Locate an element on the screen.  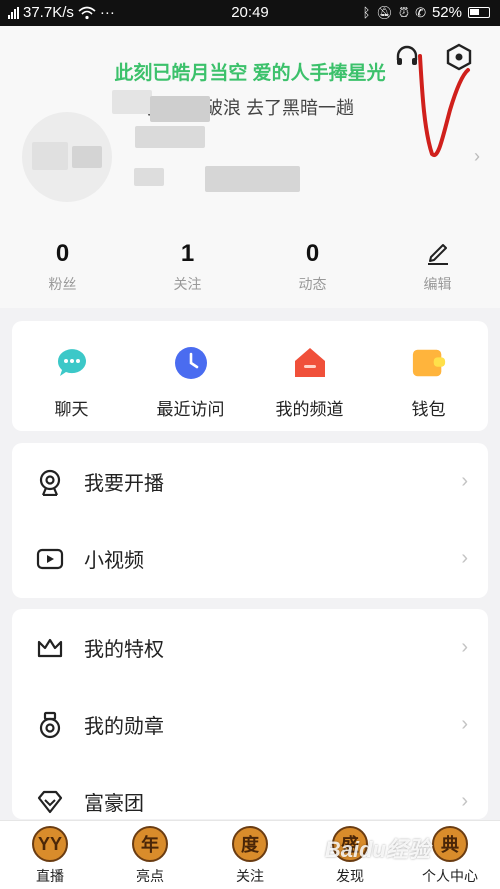
nav-highlights: 年 亮点 is located at coordinates (150, 855).